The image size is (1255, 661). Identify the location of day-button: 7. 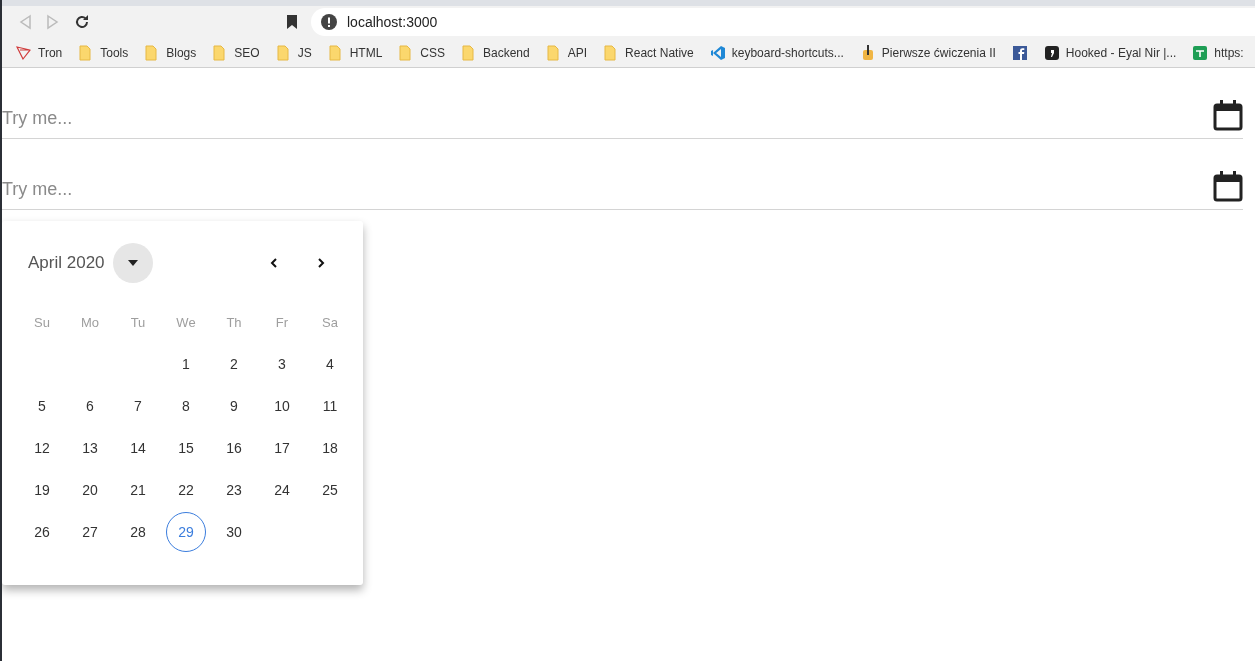
(138, 406).